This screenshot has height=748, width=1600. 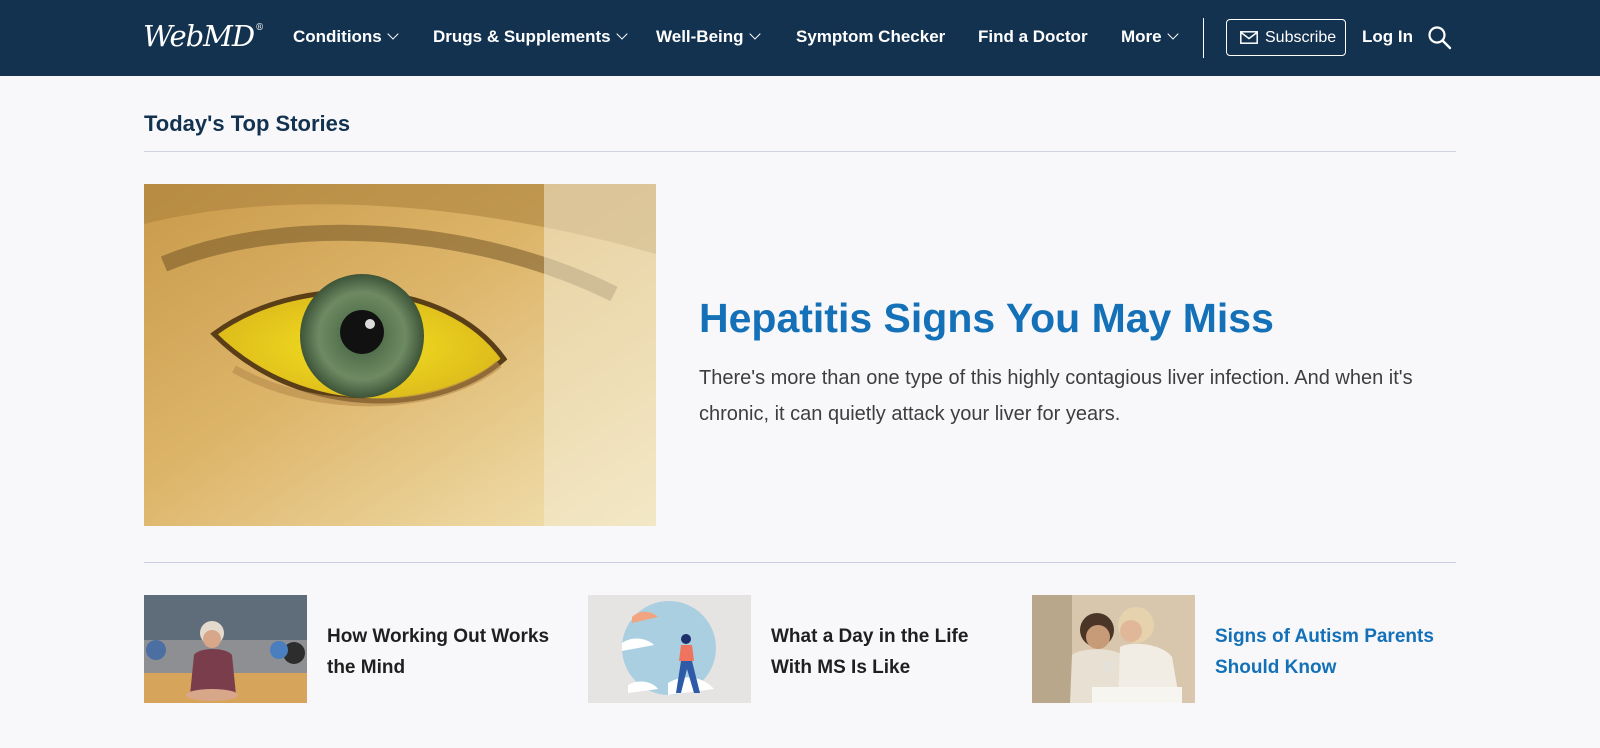 What do you see at coordinates (1301, 37) in the screenshot?
I see `subscribe-label: Subscribe` at bounding box center [1301, 37].